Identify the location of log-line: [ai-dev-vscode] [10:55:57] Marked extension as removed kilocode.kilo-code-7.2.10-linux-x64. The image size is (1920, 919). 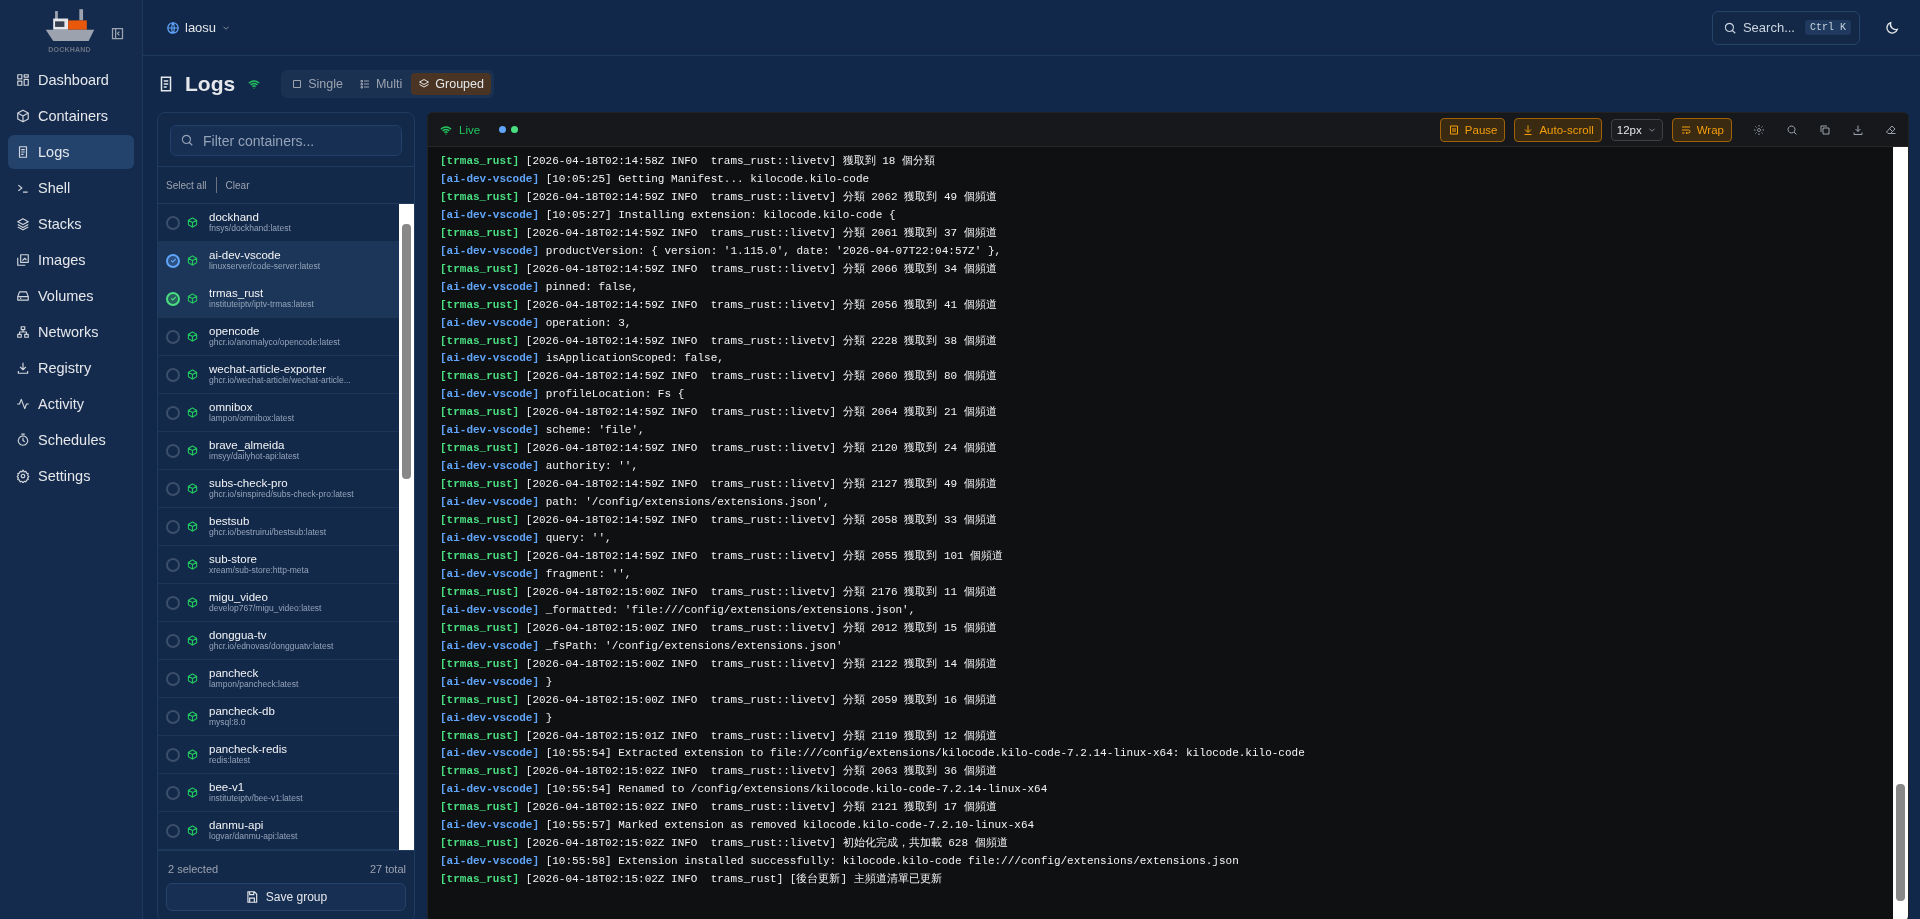
(738, 826).